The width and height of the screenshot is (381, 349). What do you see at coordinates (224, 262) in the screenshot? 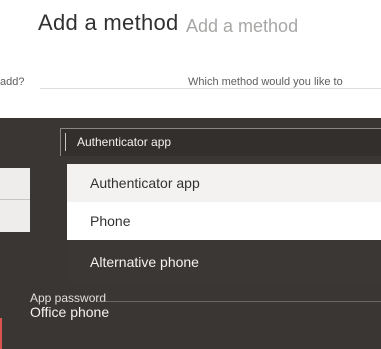
I see `option-alternative-phone: Alternative phone` at bounding box center [224, 262].